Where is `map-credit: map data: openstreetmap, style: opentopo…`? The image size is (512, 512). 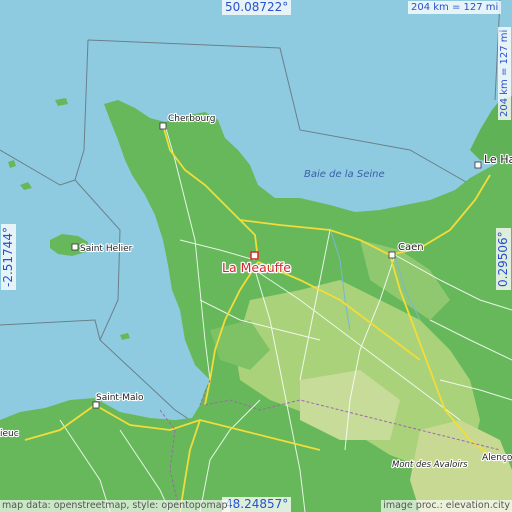 map-credit: map data: openstreetmap, style: opentopo… is located at coordinates (115, 506).